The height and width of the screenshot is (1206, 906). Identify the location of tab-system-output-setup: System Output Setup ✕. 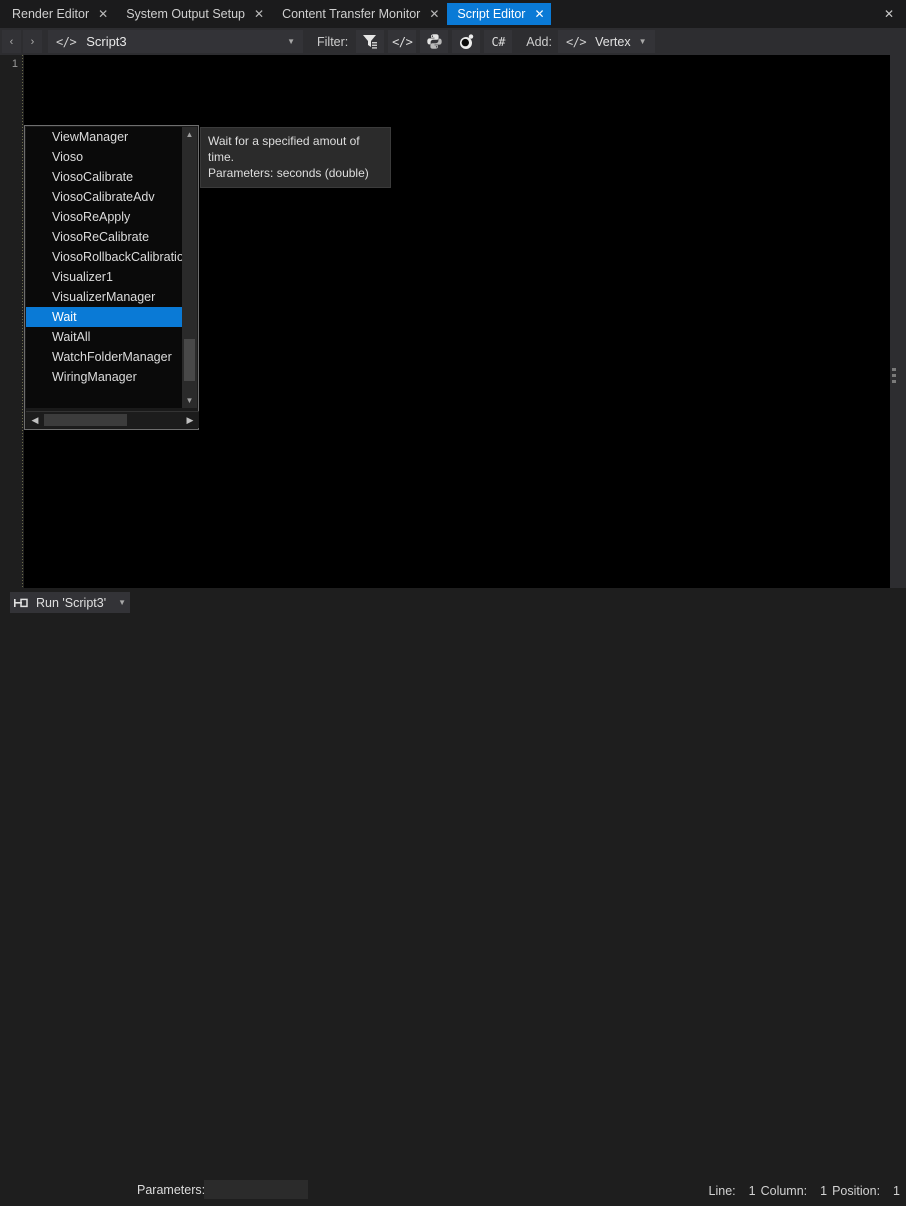
(193, 14).